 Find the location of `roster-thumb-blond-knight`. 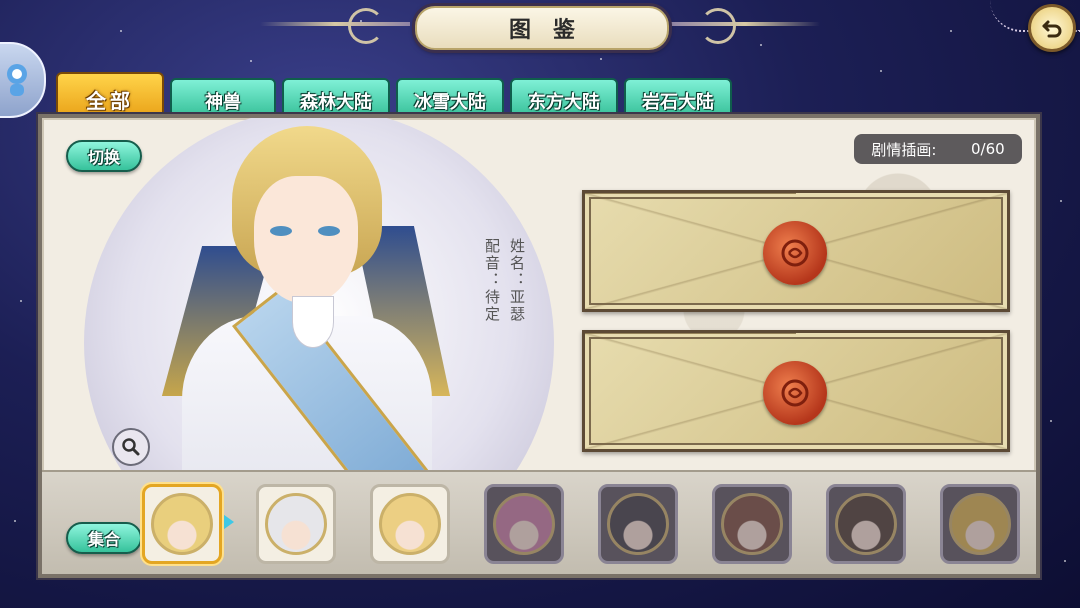

roster-thumb-blond-knight is located at coordinates (182, 524).